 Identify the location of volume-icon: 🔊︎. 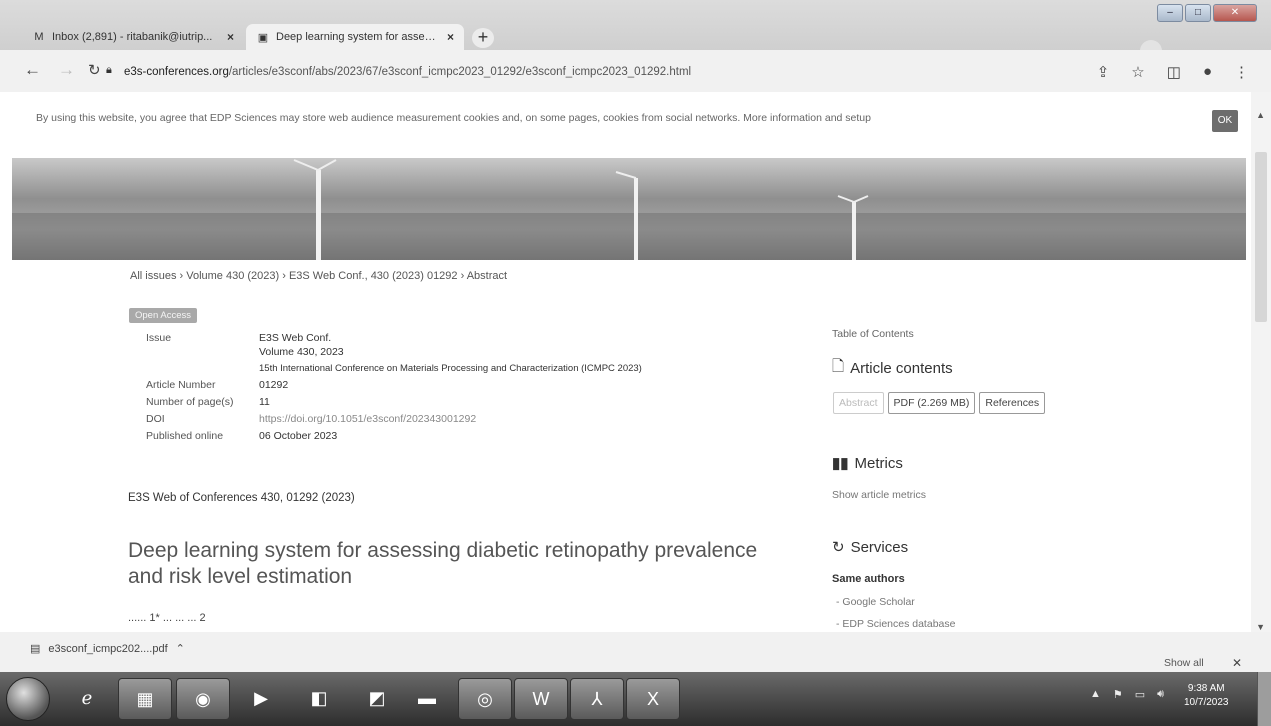
(1160, 694).